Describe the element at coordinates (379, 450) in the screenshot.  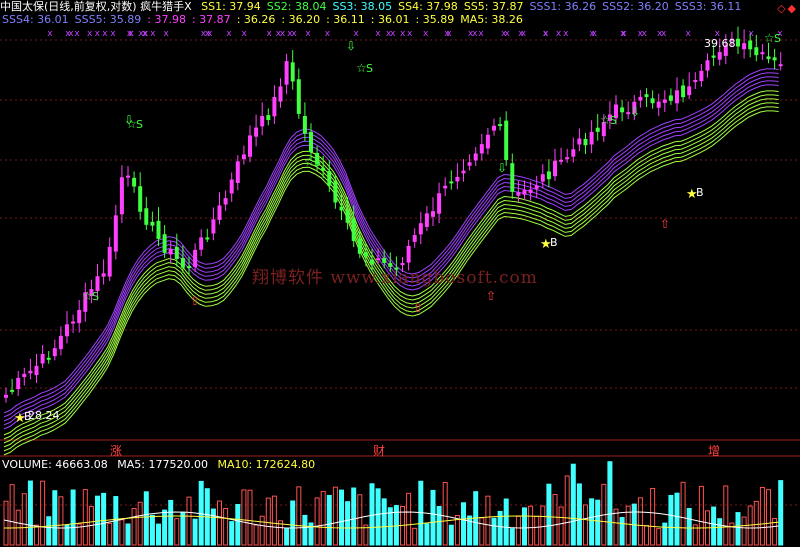
I see `event-marker-2: 财` at that location.